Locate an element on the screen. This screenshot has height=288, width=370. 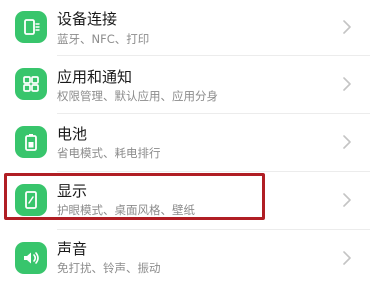
sound-icon is located at coordinates (31, 258).